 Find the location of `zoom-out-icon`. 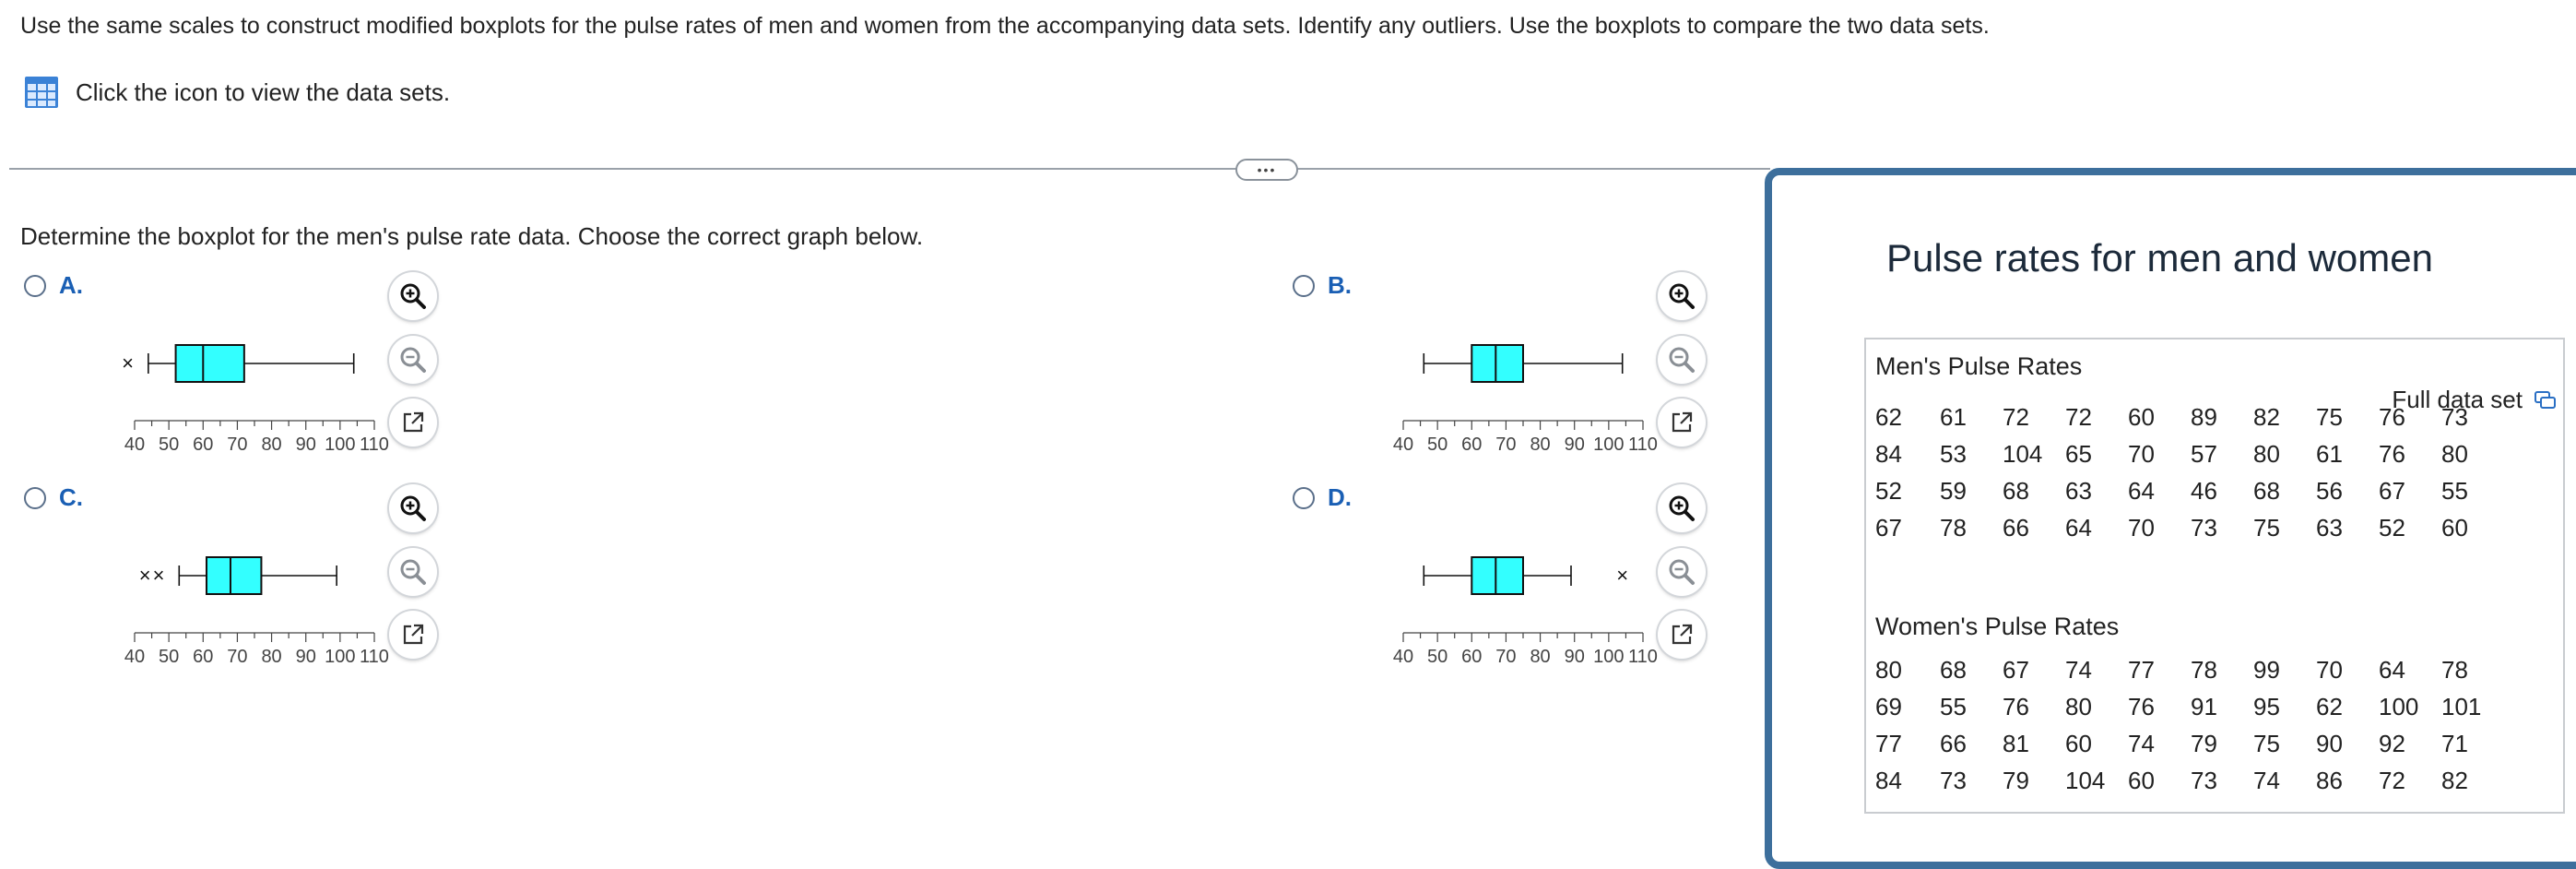

zoom-out-icon is located at coordinates (1682, 572).